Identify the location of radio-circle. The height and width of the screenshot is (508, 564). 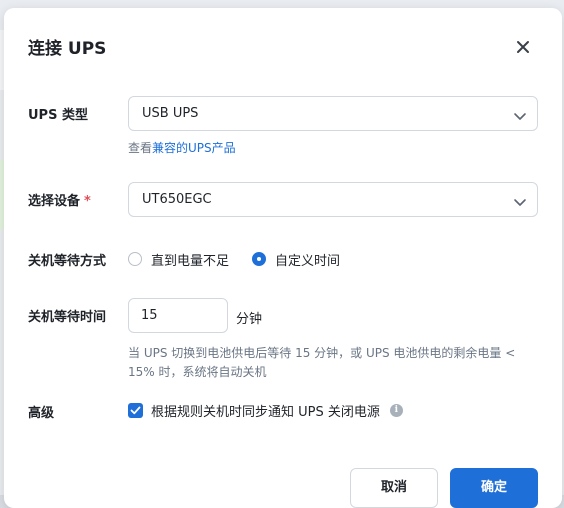
(135, 259).